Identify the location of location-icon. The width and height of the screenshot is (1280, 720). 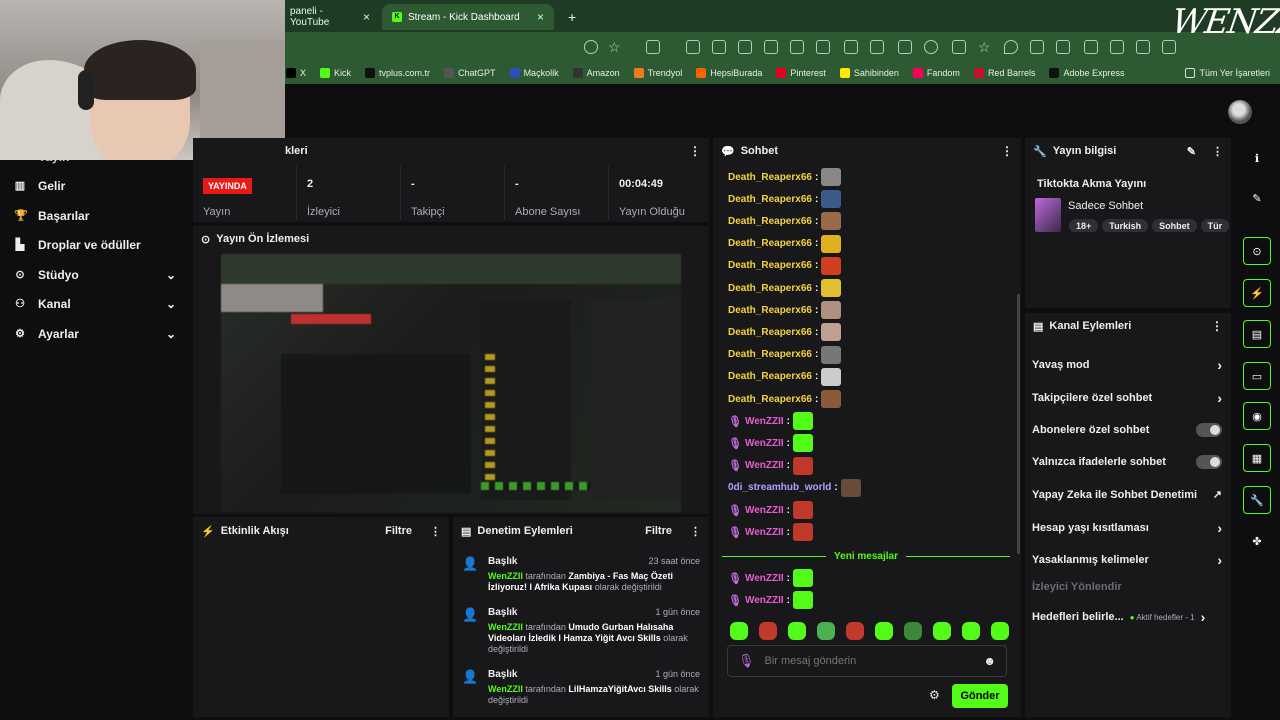
(1011, 47).